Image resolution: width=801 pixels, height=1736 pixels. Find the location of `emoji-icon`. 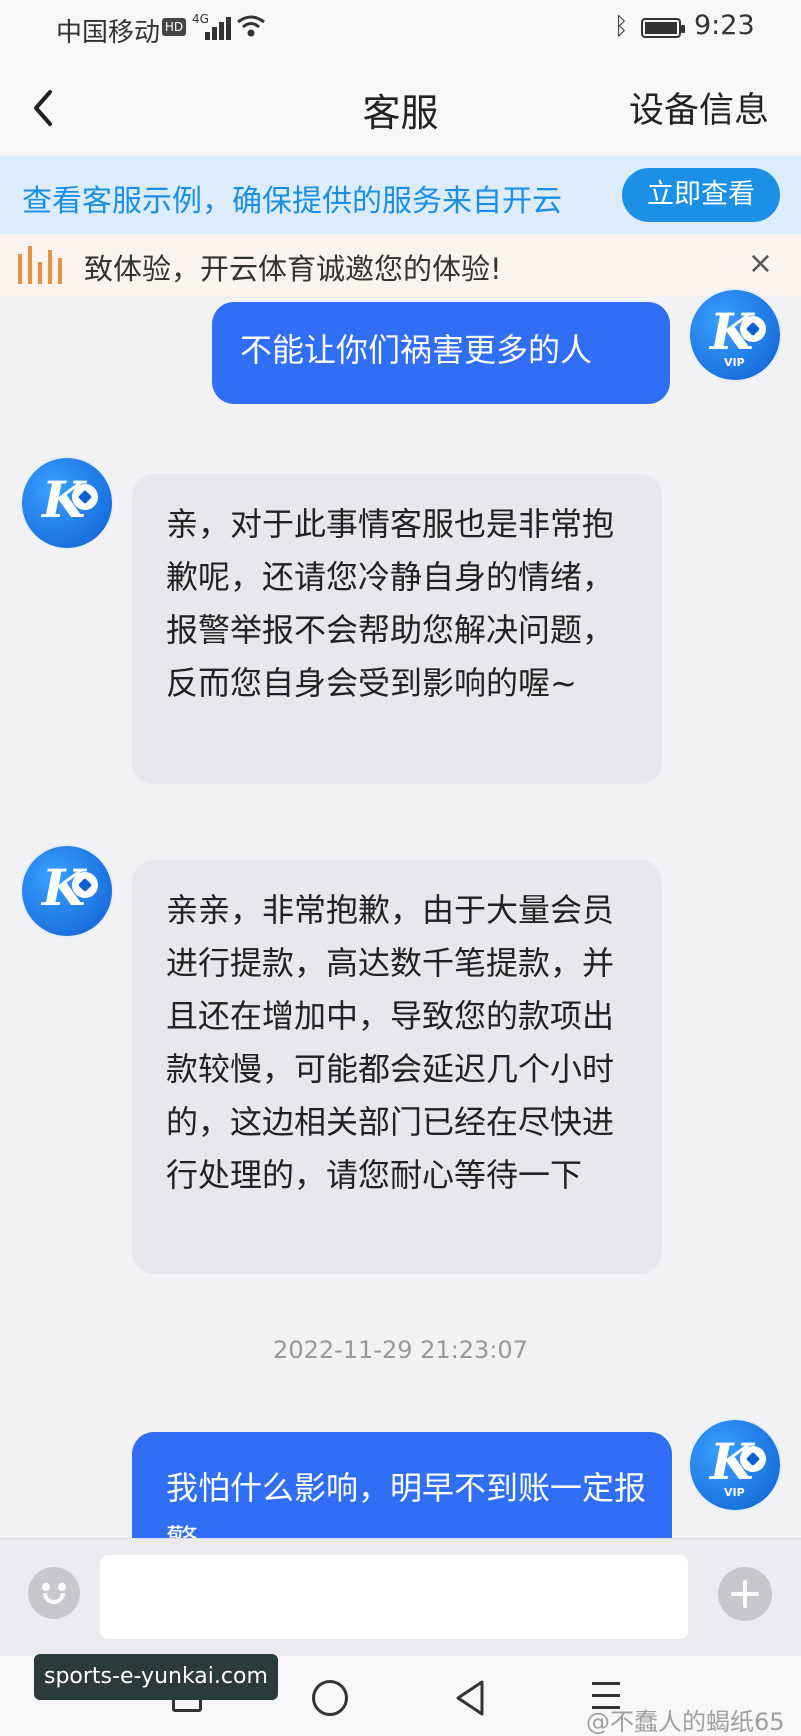

emoji-icon is located at coordinates (54, 1593).